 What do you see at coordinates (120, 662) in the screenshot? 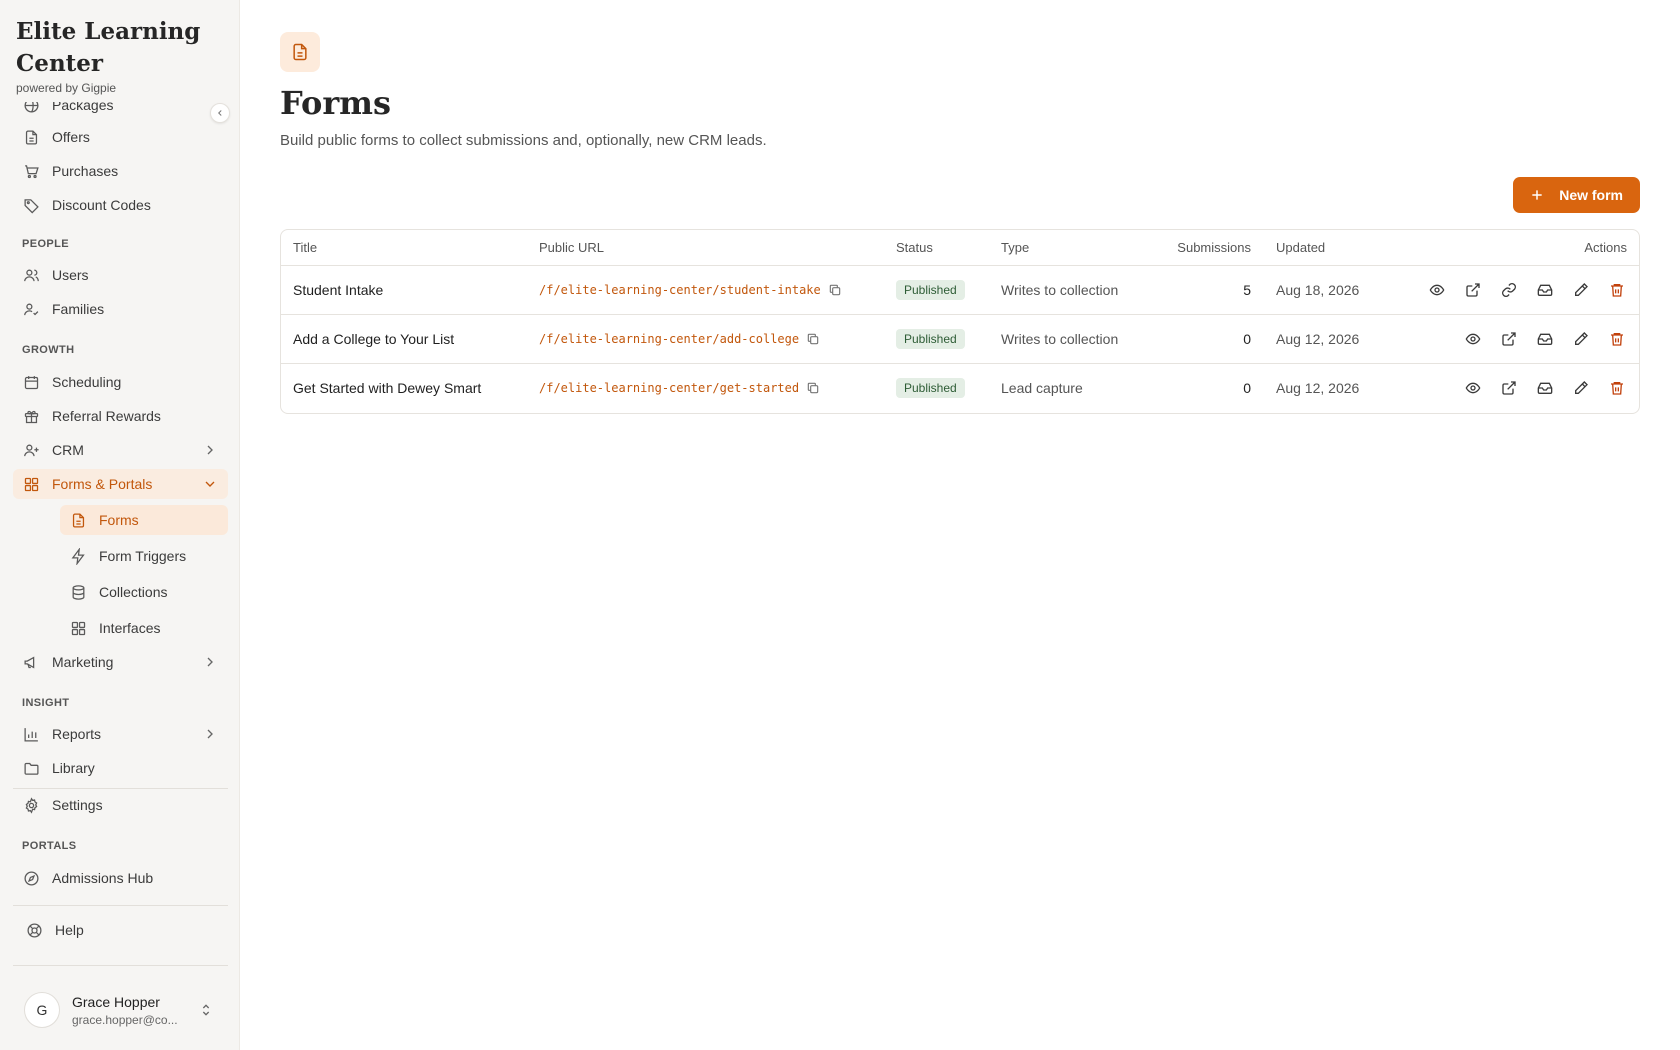
I see `sidebar-item-marketing: Marketing` at bounding box center [120, 662].